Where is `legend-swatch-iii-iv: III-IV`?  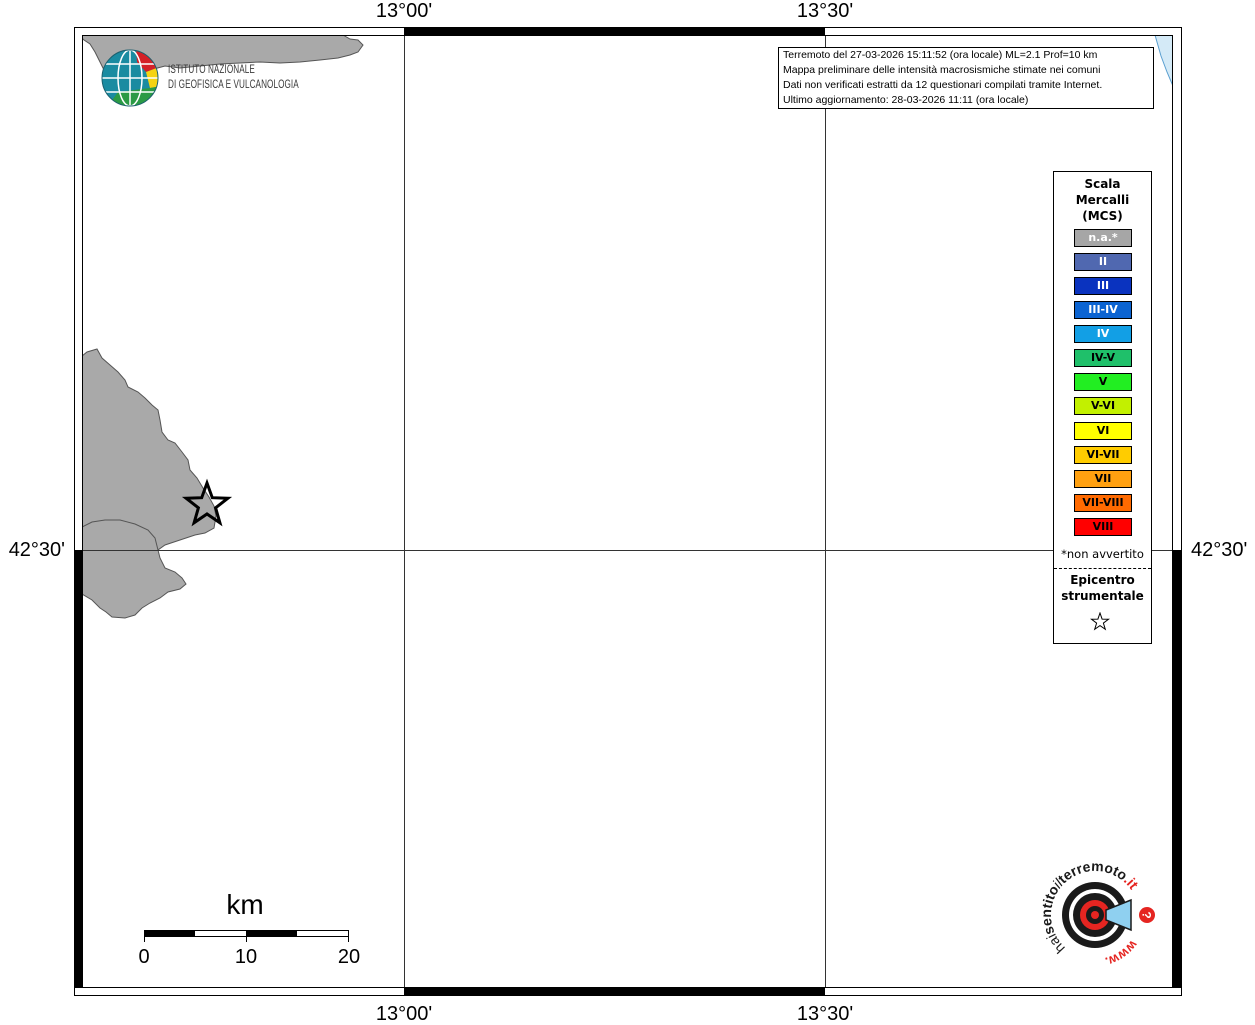
legend-swatch-iii-iv: III-IV is located at coordinates (1103, 310).